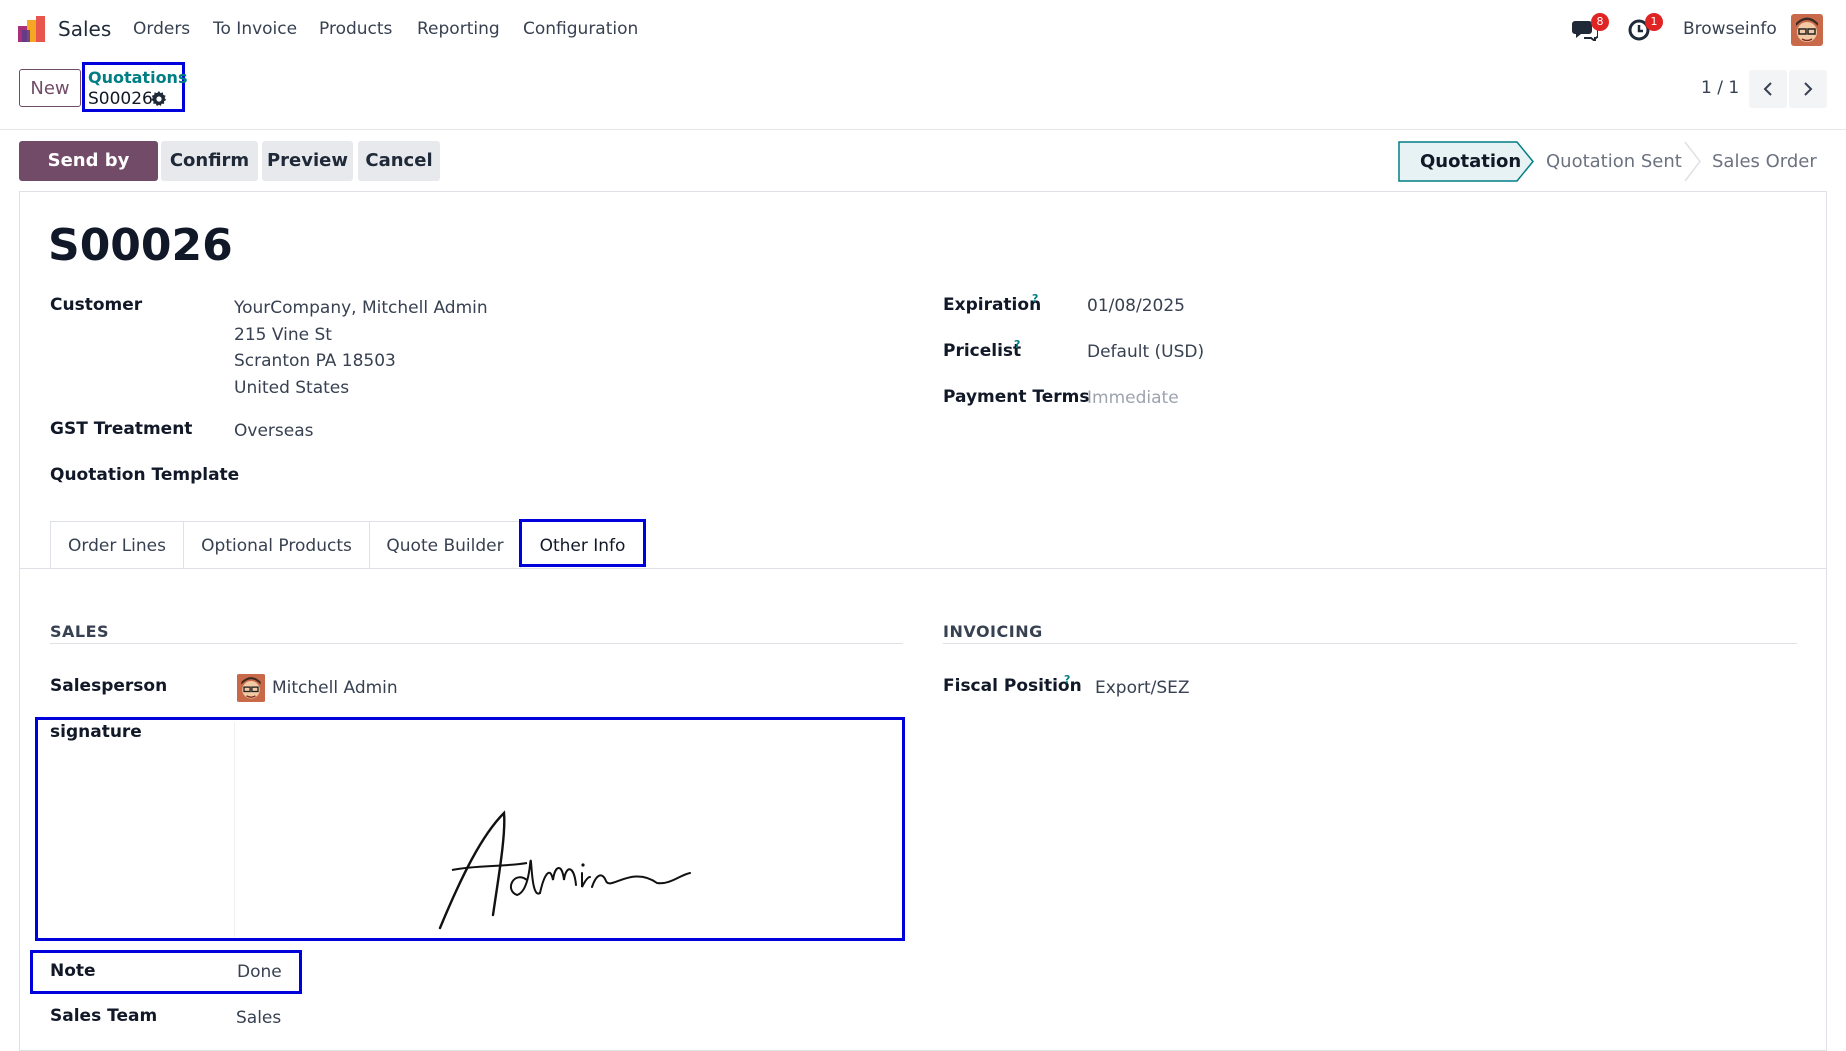 The width and height of the screenshot is (1846, 1051). What do you see at coordinates (161, 29) in the screenshot?
I see `menu-orders: Orders` at bounding box center [161, 29].